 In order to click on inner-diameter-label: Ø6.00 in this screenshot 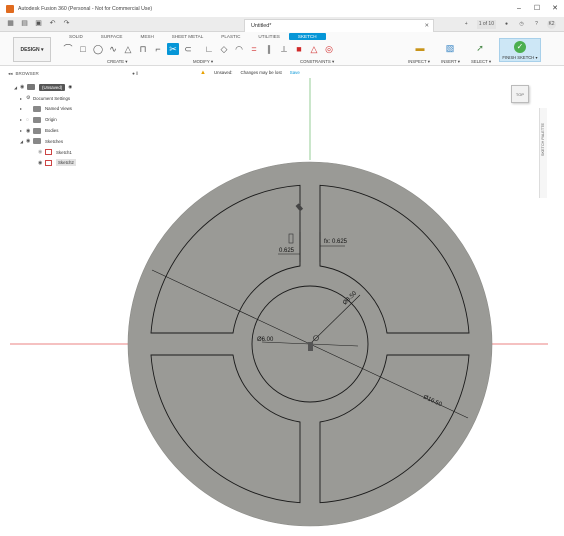, I will do `click(265, 340)`.